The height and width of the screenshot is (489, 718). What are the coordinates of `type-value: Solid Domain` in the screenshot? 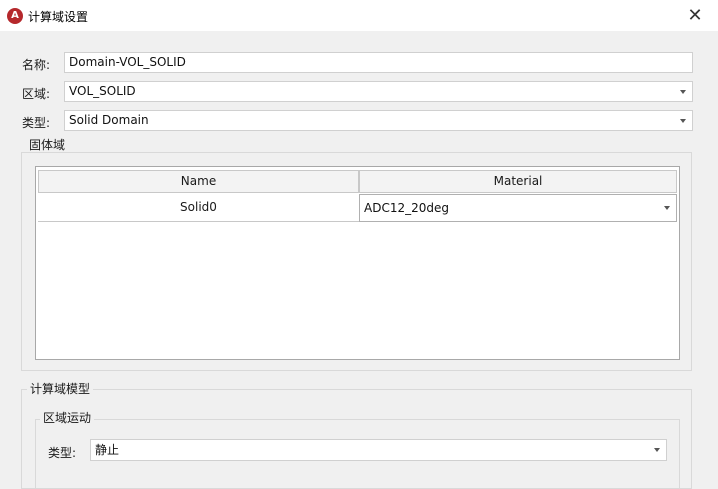 It's located at (109, 120).